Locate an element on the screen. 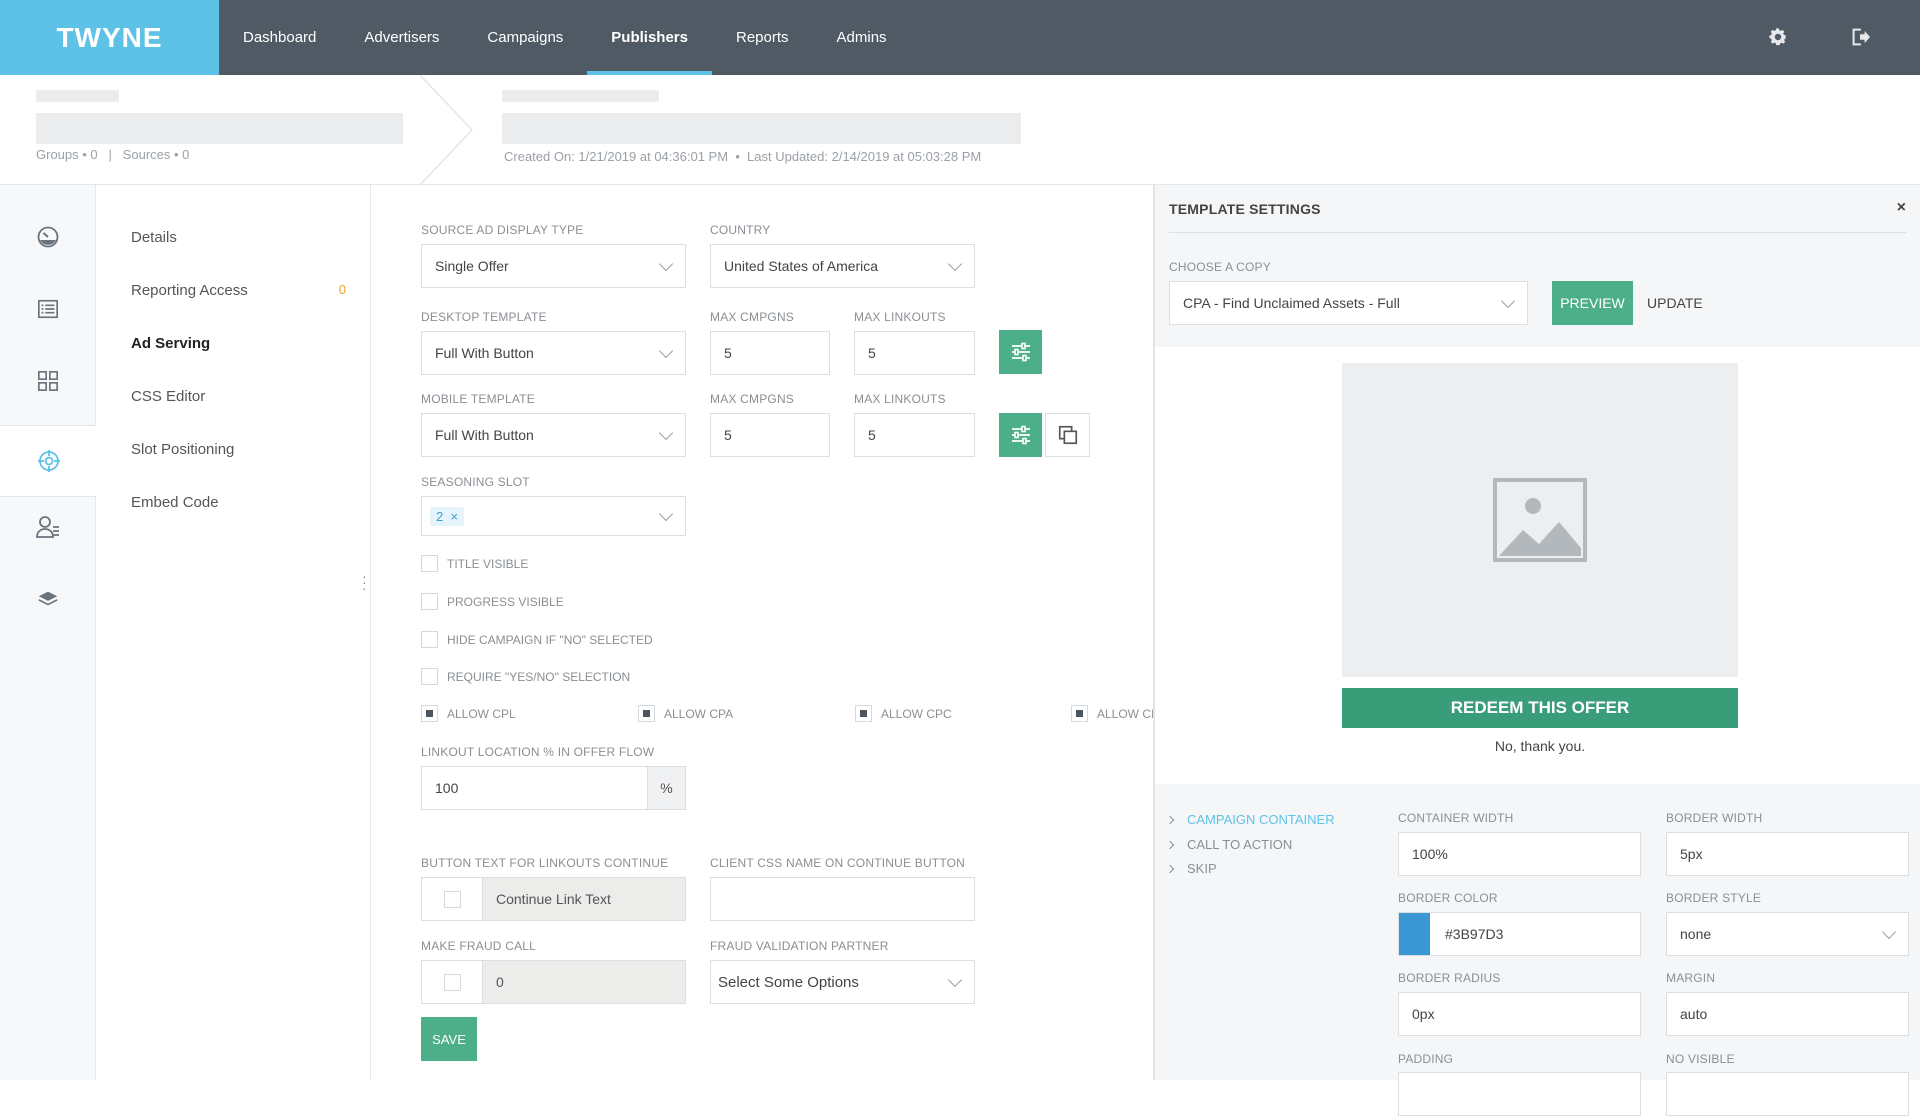  allow-cpl-label: ALLOW CPL is located at coordinates (481, 713).